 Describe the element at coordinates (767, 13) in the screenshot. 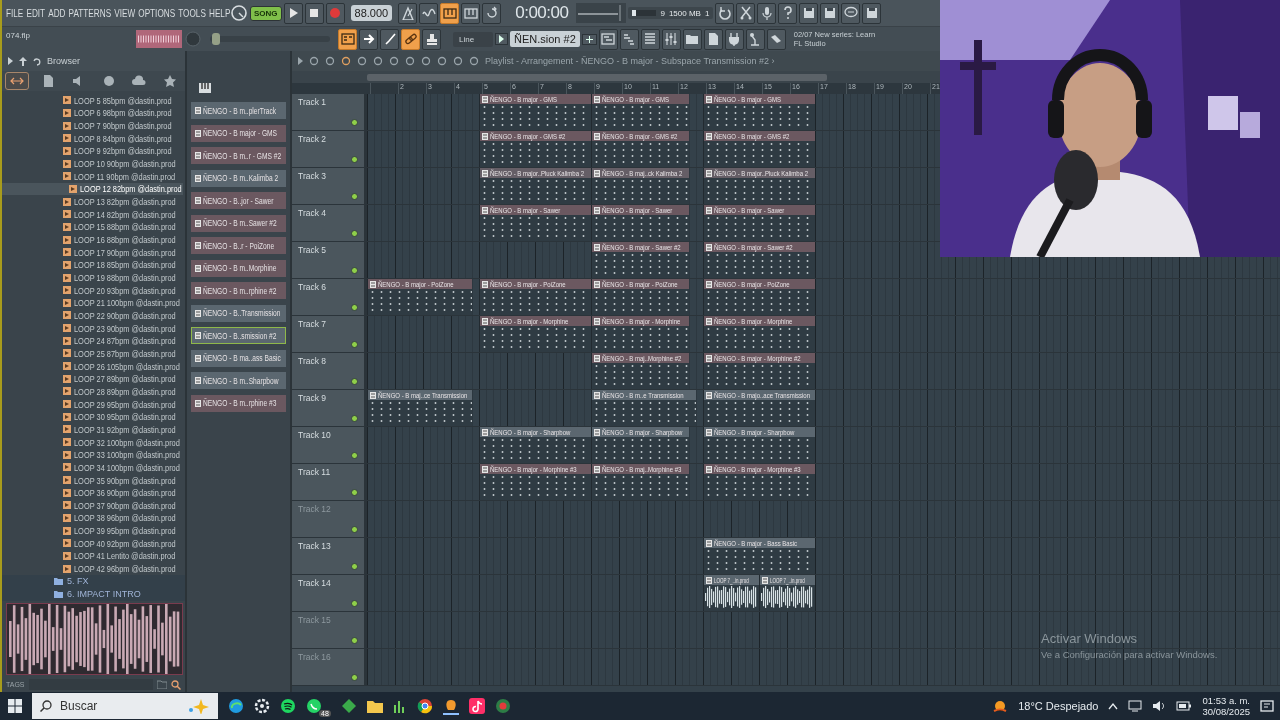

I see `record-audio-button` at that location.